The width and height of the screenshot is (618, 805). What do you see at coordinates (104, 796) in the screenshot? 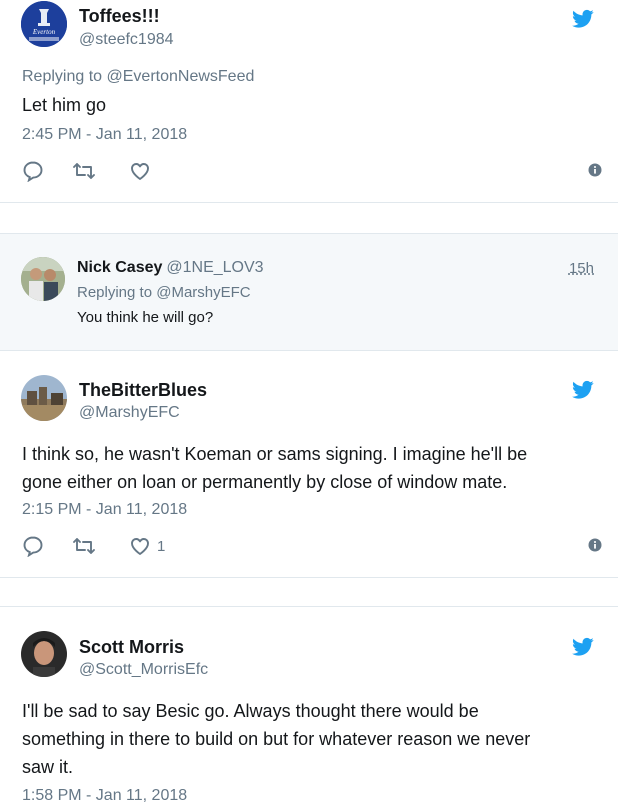
I see `tweet-timestamp: 1:58 PM - Jan 11, 2018` at bounding box center [104, 796].